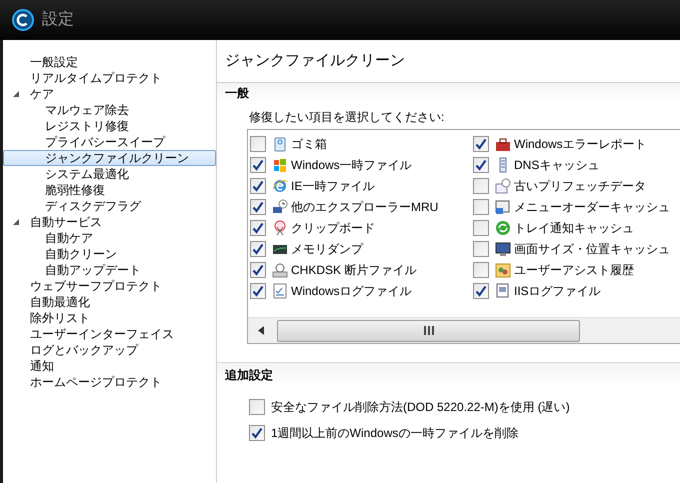 The image size is (680, 483). What do you see at coordinates (309, 144) in the screenshot?
I see `item-label: ゴミ箱` at bounding box center [309, 144].